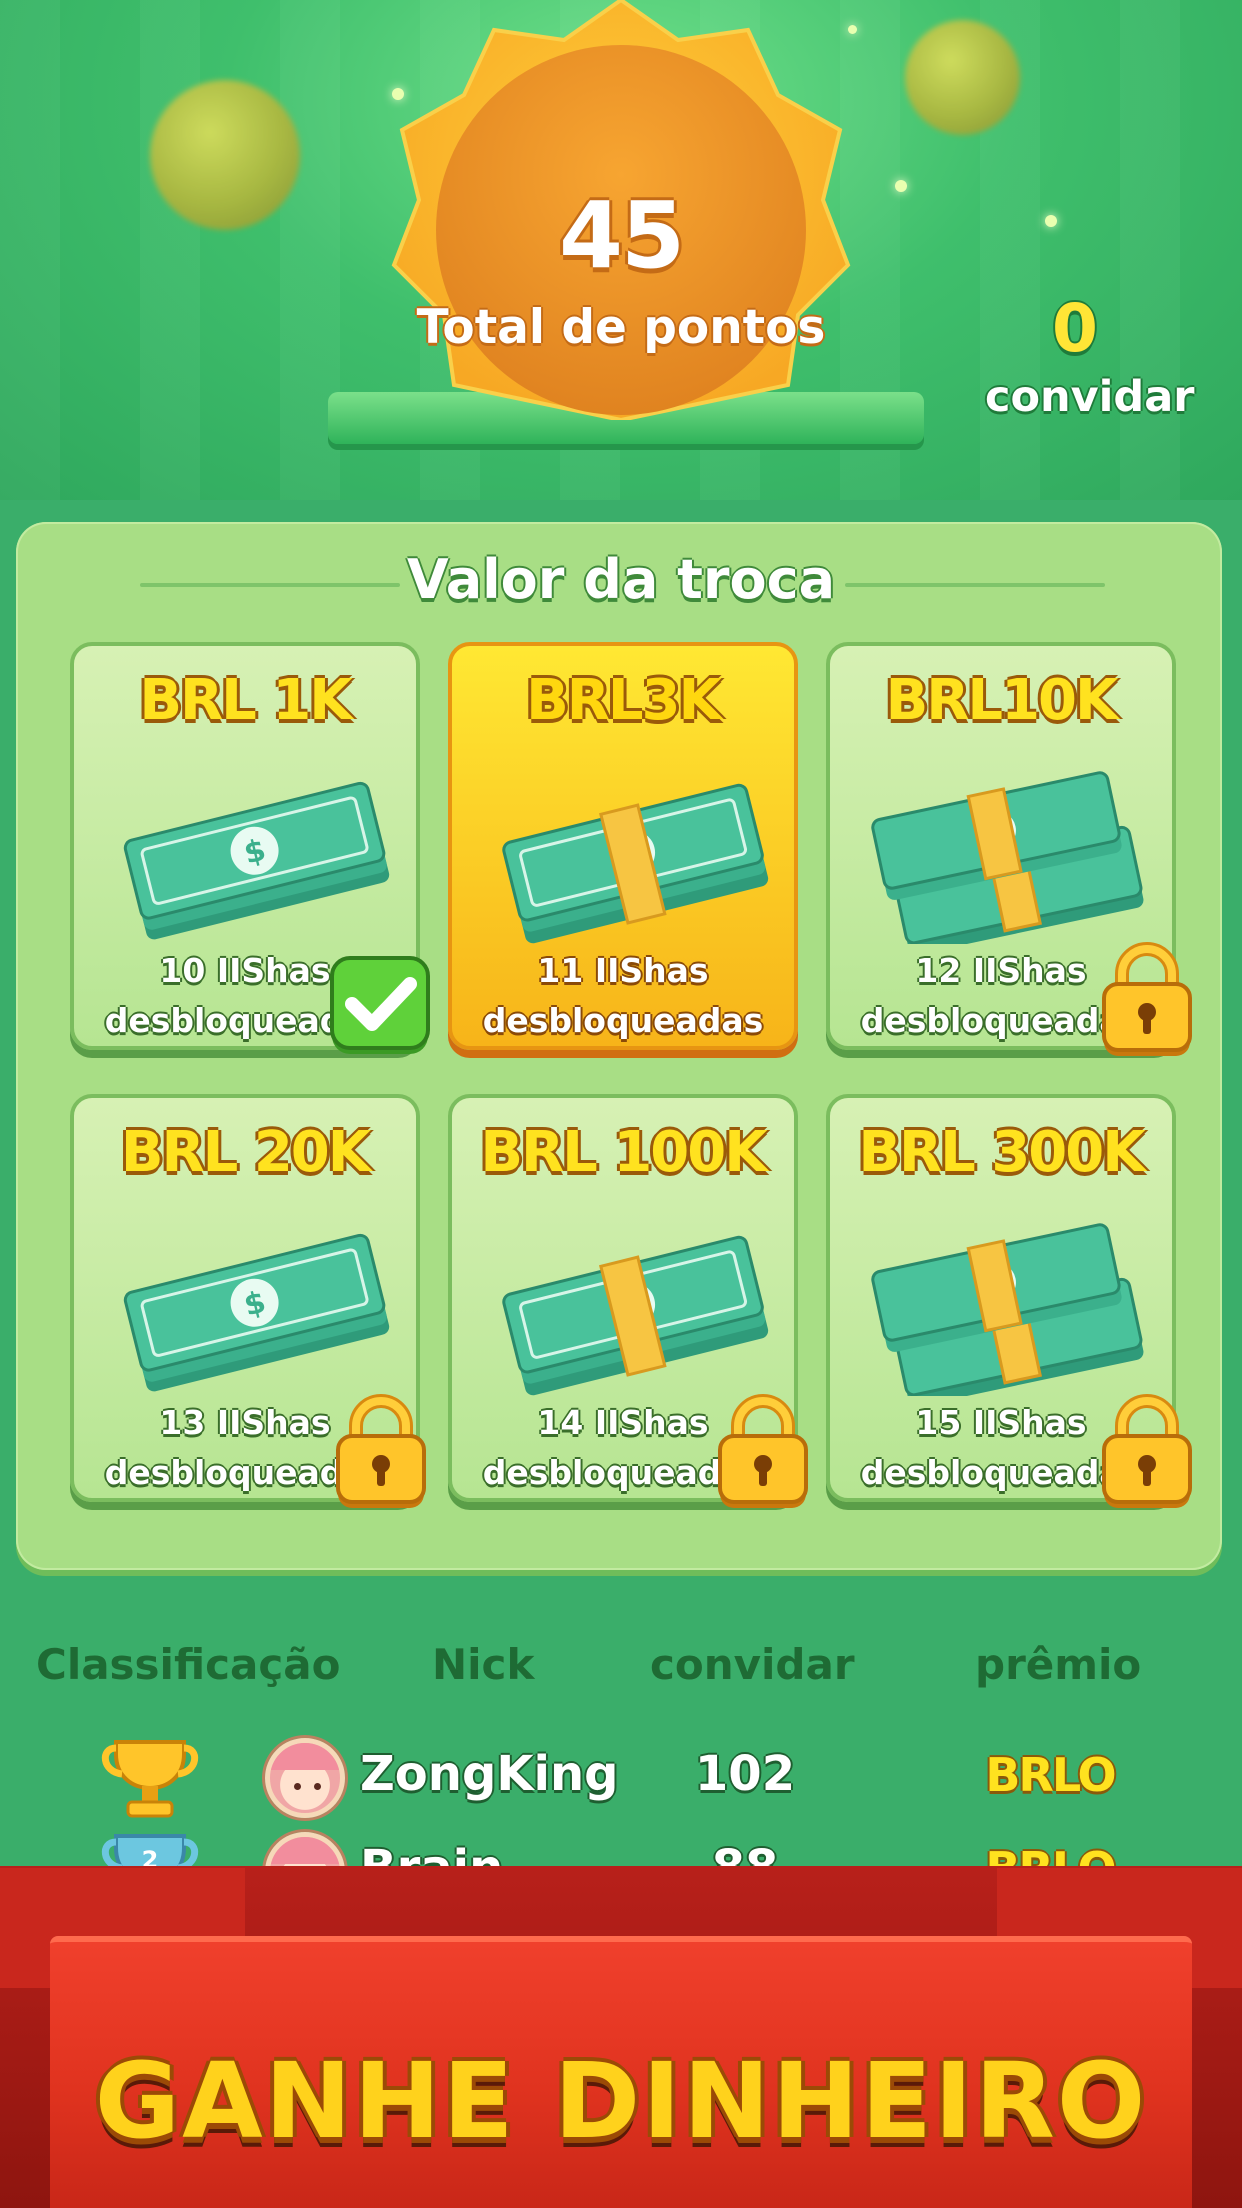 Image resolution: width=1242 pixels, height=2208 pixels. Describe the element at coordinates (752, 1664) in the screenshot. I see `column-invites: convidar` at that location.